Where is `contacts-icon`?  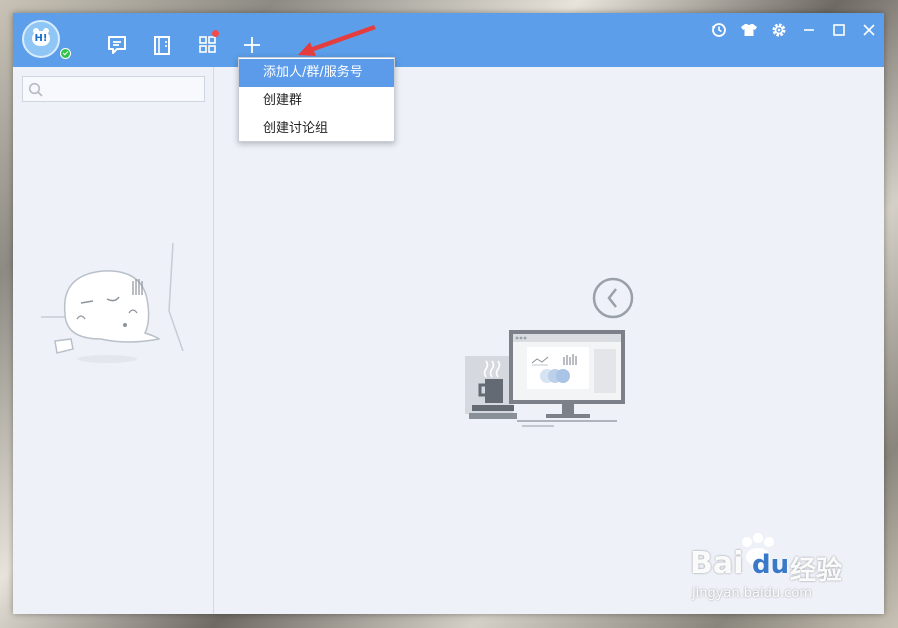 contacts-icon is located at coordinates (162, 45).